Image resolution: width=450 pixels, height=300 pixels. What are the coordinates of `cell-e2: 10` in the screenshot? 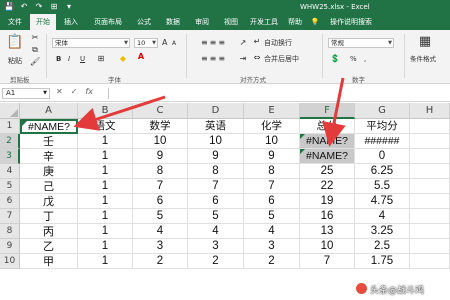 It's located at (272, 141).